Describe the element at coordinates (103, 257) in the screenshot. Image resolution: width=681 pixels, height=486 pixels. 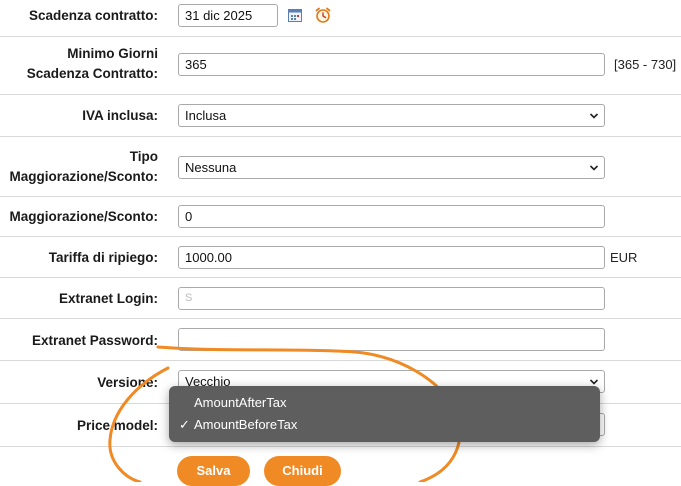
I see `fallback-rate-label: Tariffa di ripiego:` at that location.